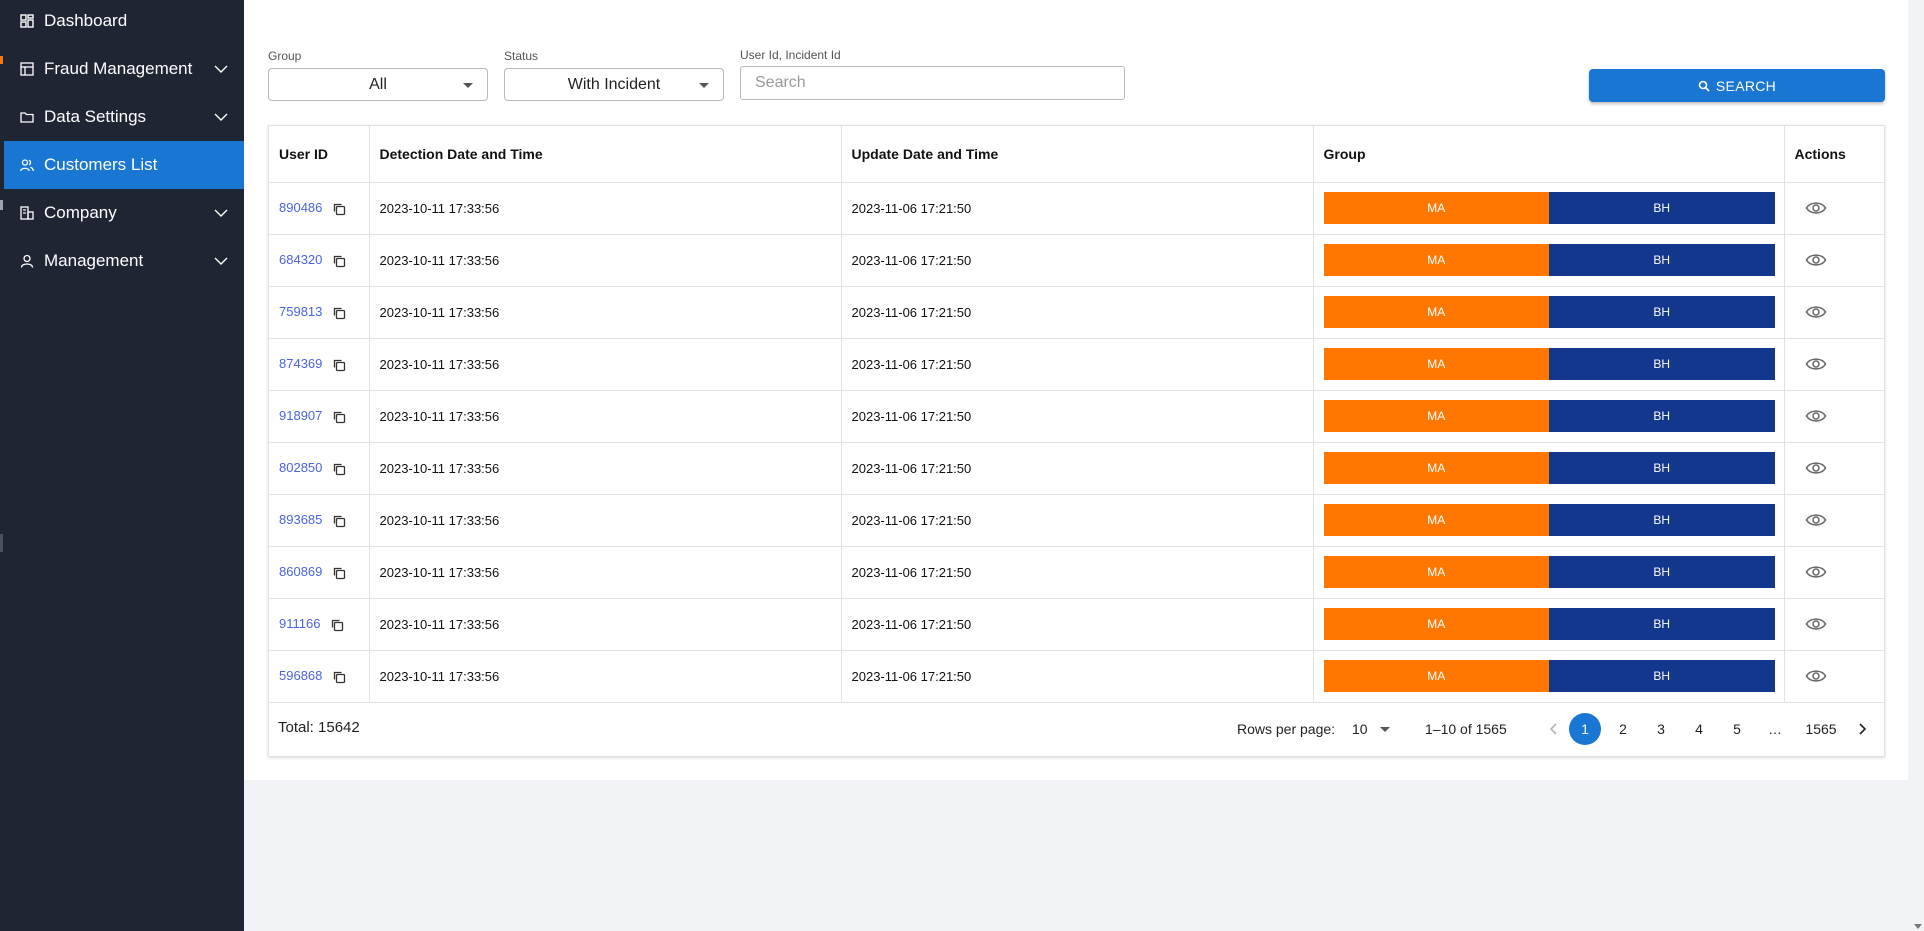 The height and width of the screenshot is (931, 1924). I want to click on page-button: 1565, so click(1821, 729).